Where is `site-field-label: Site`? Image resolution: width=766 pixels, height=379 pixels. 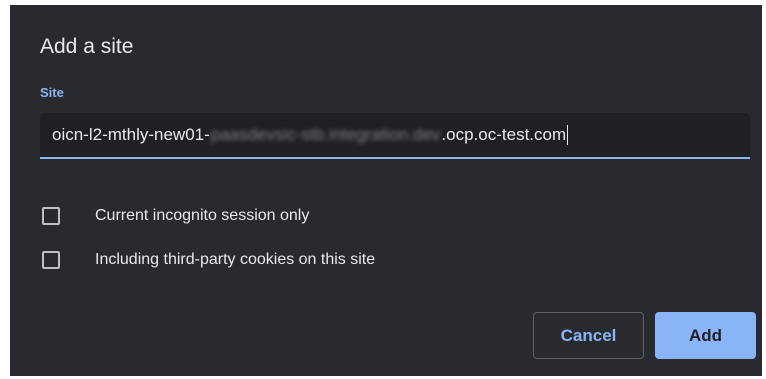 site-field-label: Site is located at coordinates (52, 92).